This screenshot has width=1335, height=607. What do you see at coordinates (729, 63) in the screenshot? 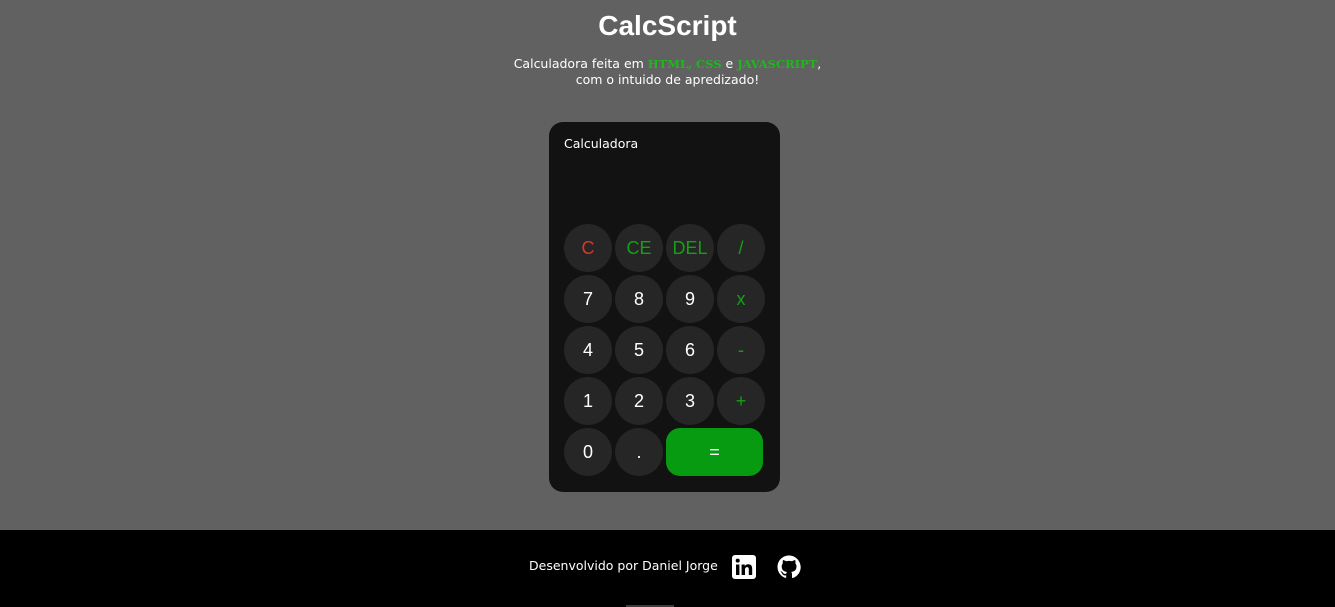
I see `subtitle-mid: e` at bounding box center [729, 63].